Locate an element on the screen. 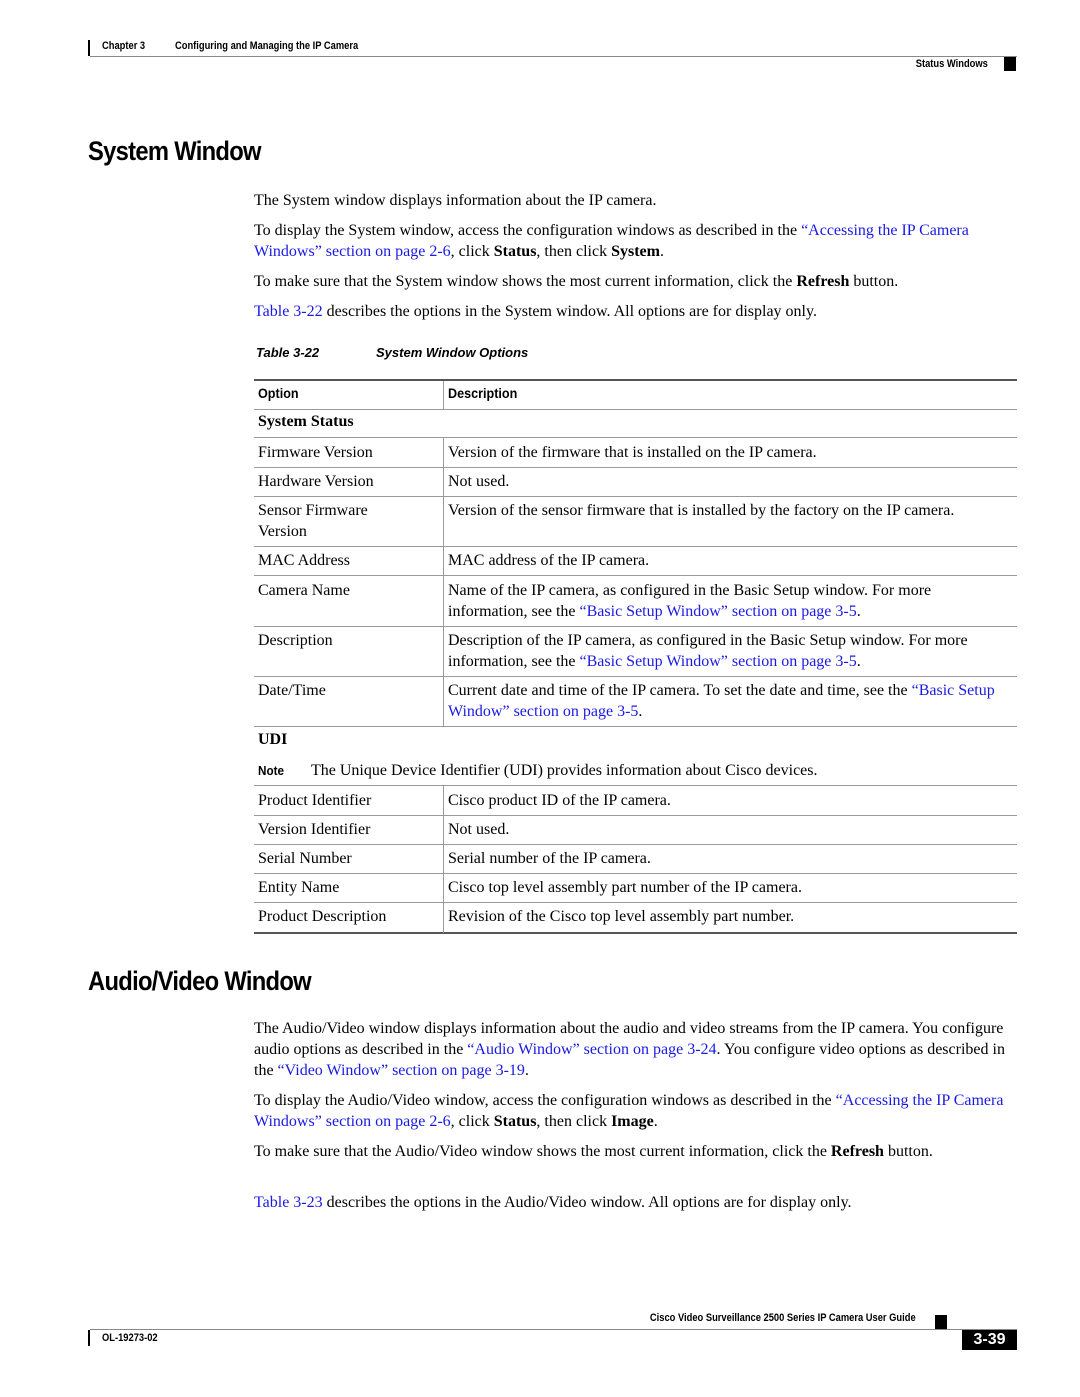 This screenshot has width=1080, height=1397. option-cell: Sensor Firmware Version is located at coordinates (313, 521).